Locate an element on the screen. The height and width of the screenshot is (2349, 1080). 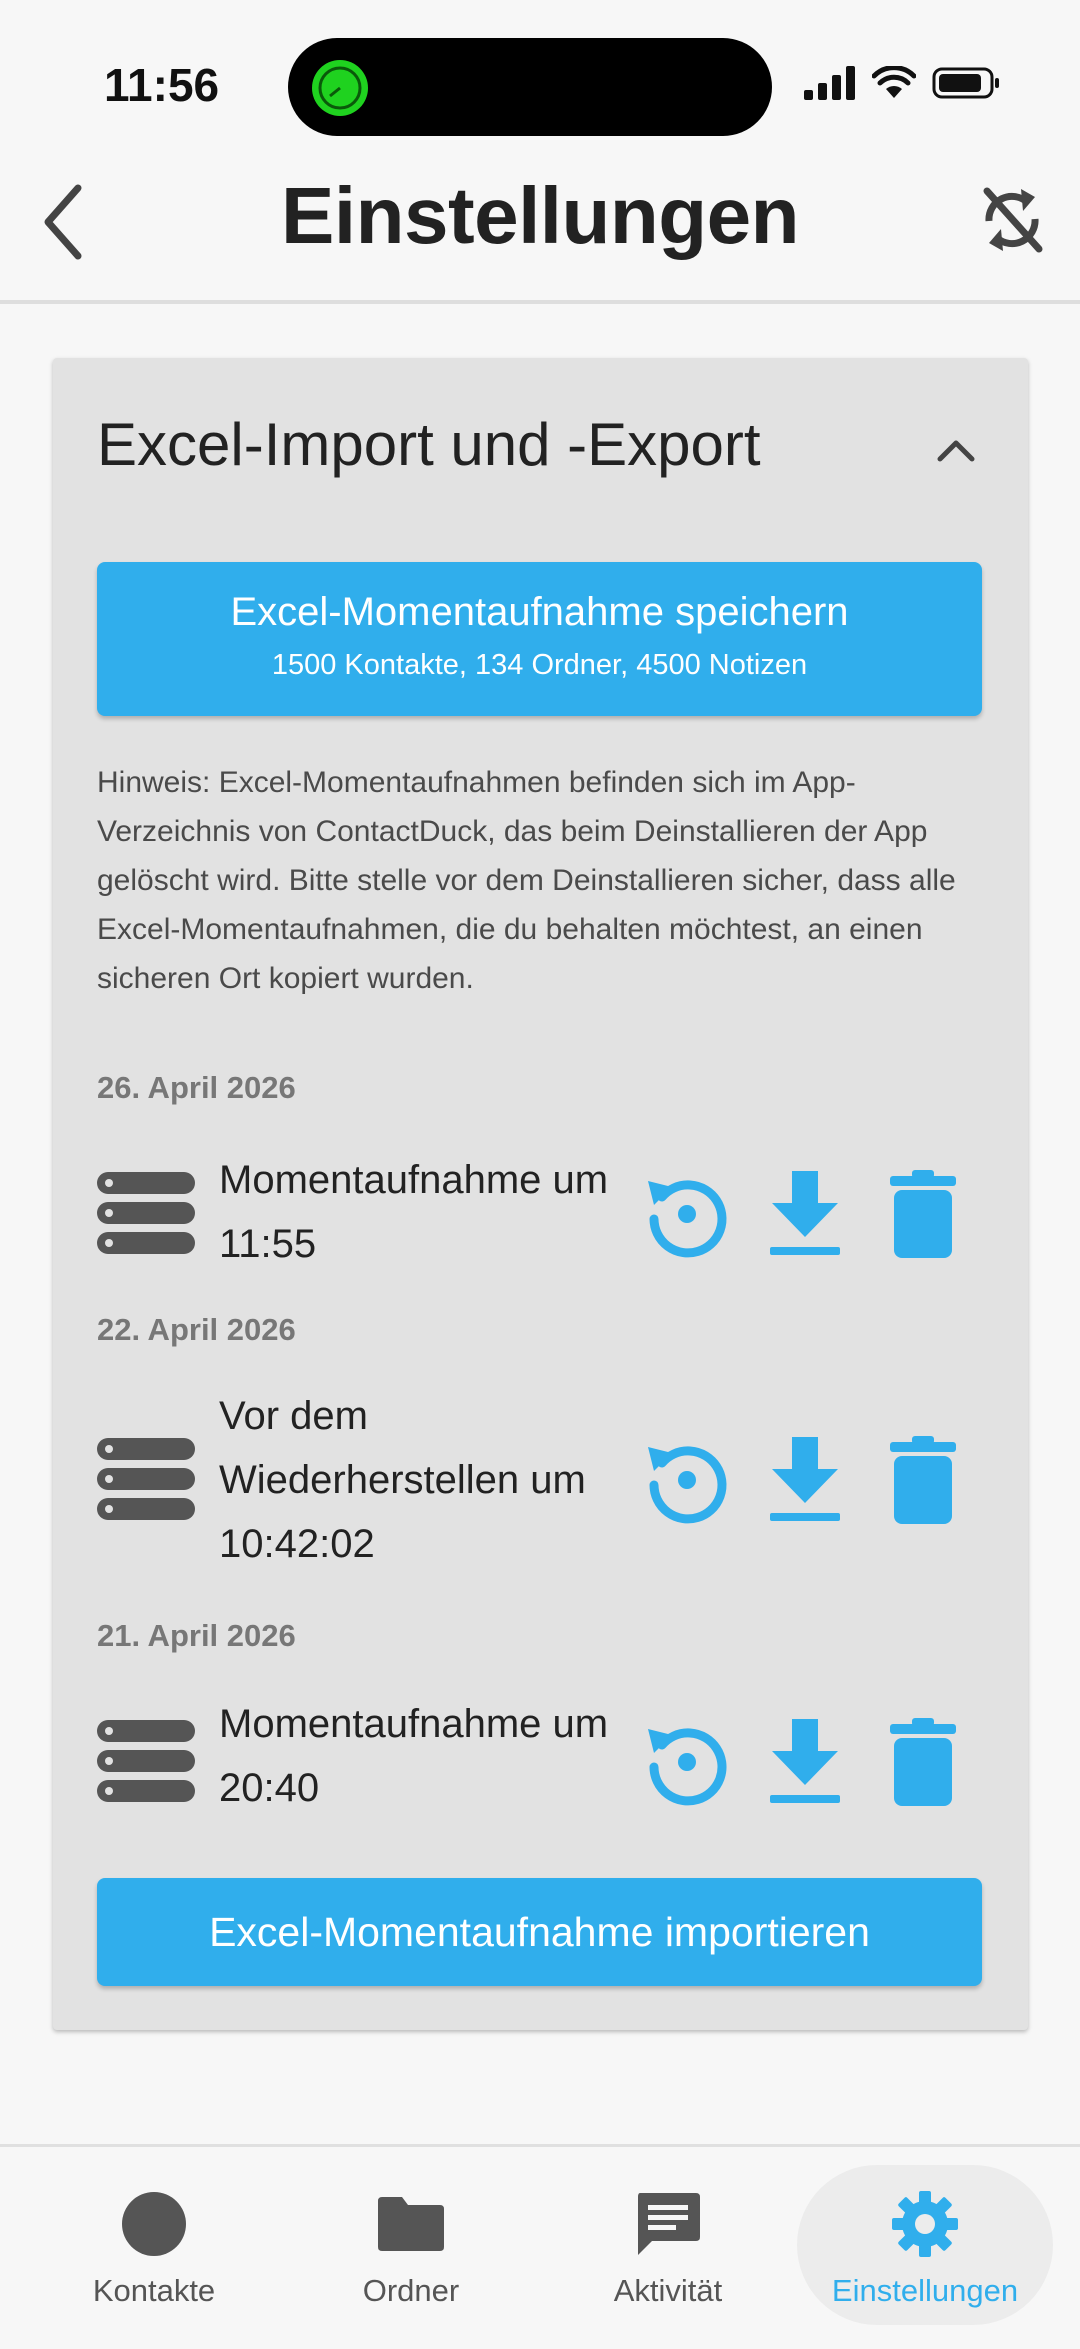
save-snapshot-label: Excel-Momentaufnahme speichern is located at coordinates (539, 612).